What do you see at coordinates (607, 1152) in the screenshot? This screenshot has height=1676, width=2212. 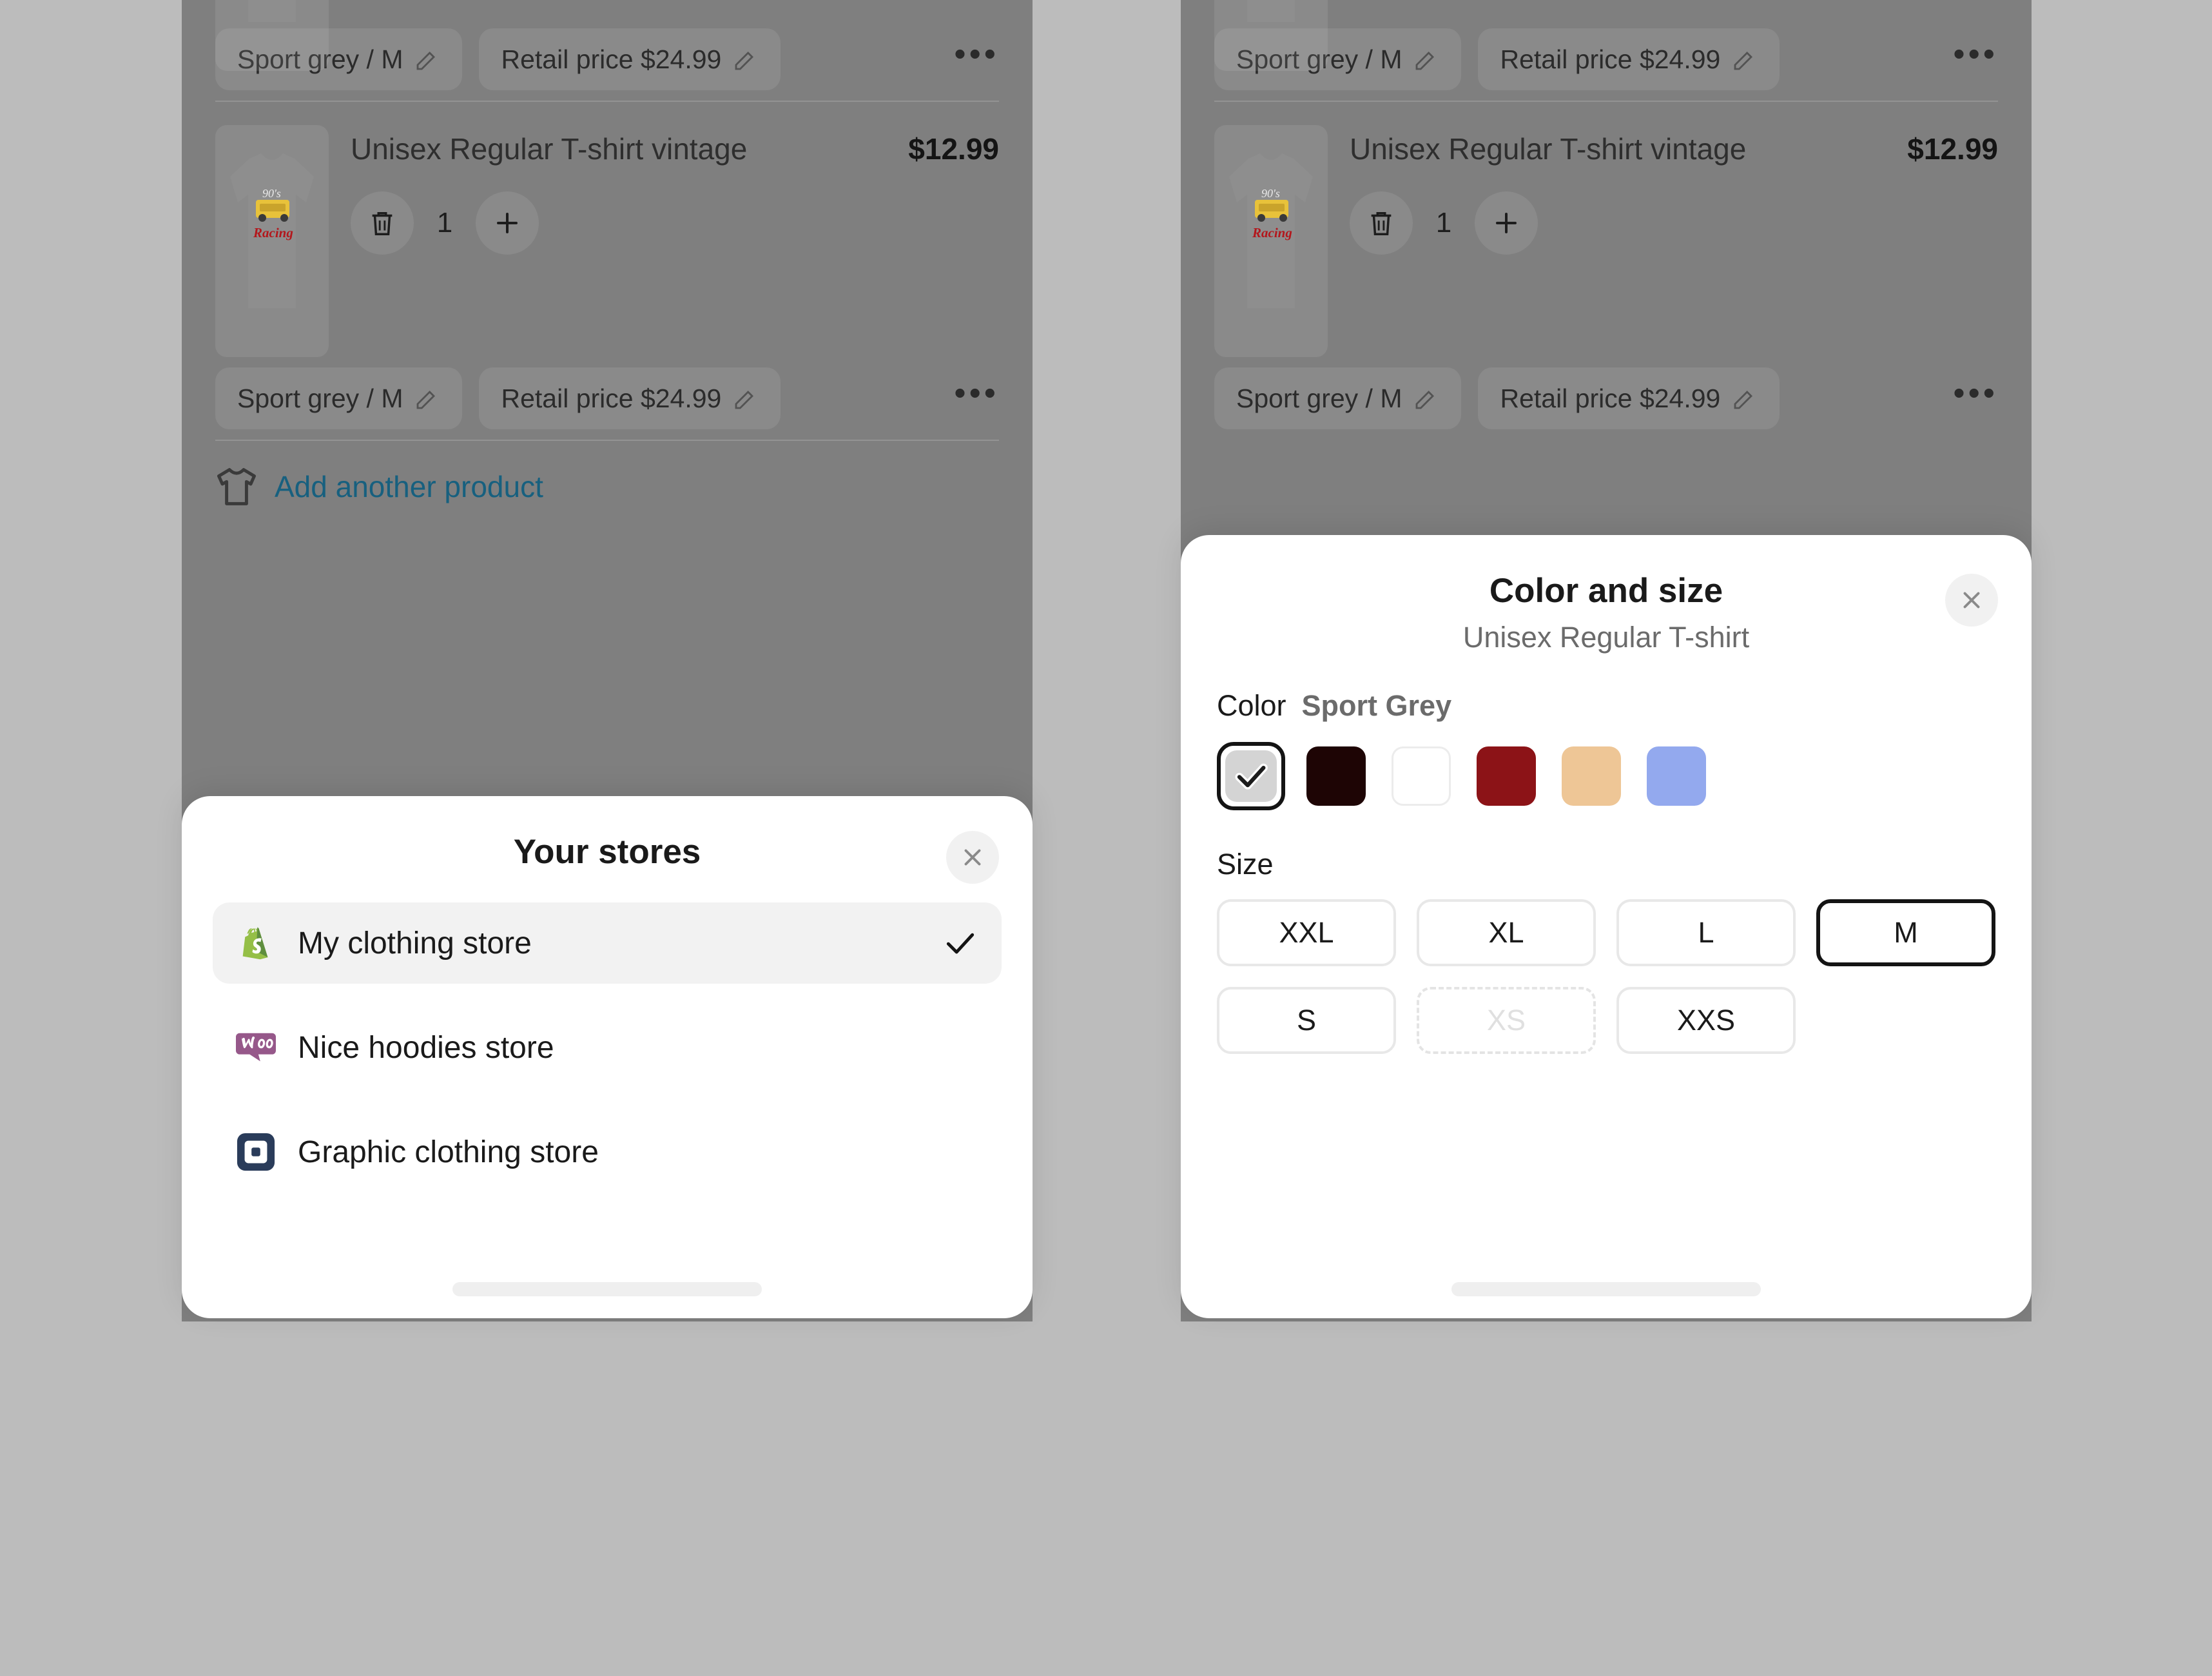 I see `store-list-item-graphic-clothing-store: Graphic clothing store` at bounding box center [607, 1152].